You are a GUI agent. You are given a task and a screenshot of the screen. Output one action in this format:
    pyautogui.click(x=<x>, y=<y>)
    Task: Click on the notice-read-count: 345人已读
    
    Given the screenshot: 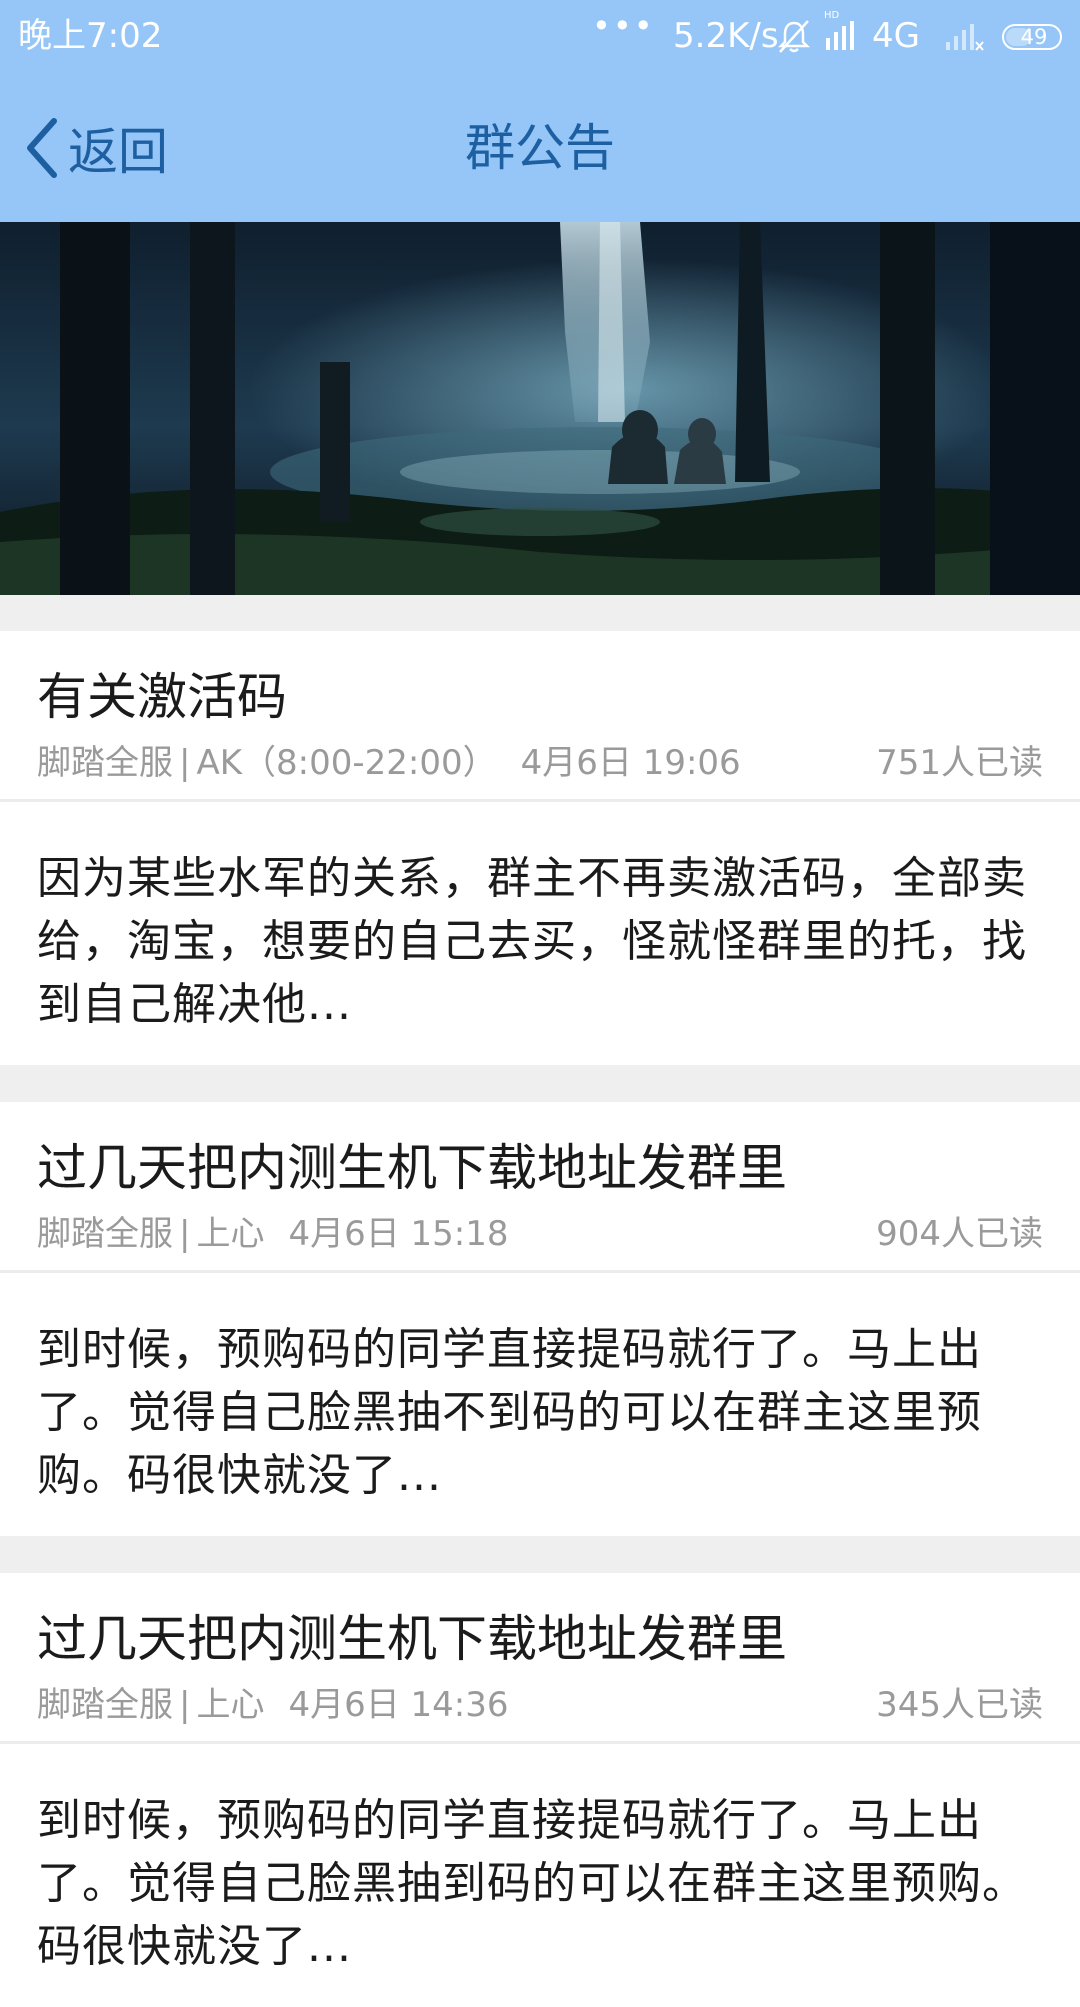 What is the action you would take?
    pyautogui.click(x=959, y=1705)
    